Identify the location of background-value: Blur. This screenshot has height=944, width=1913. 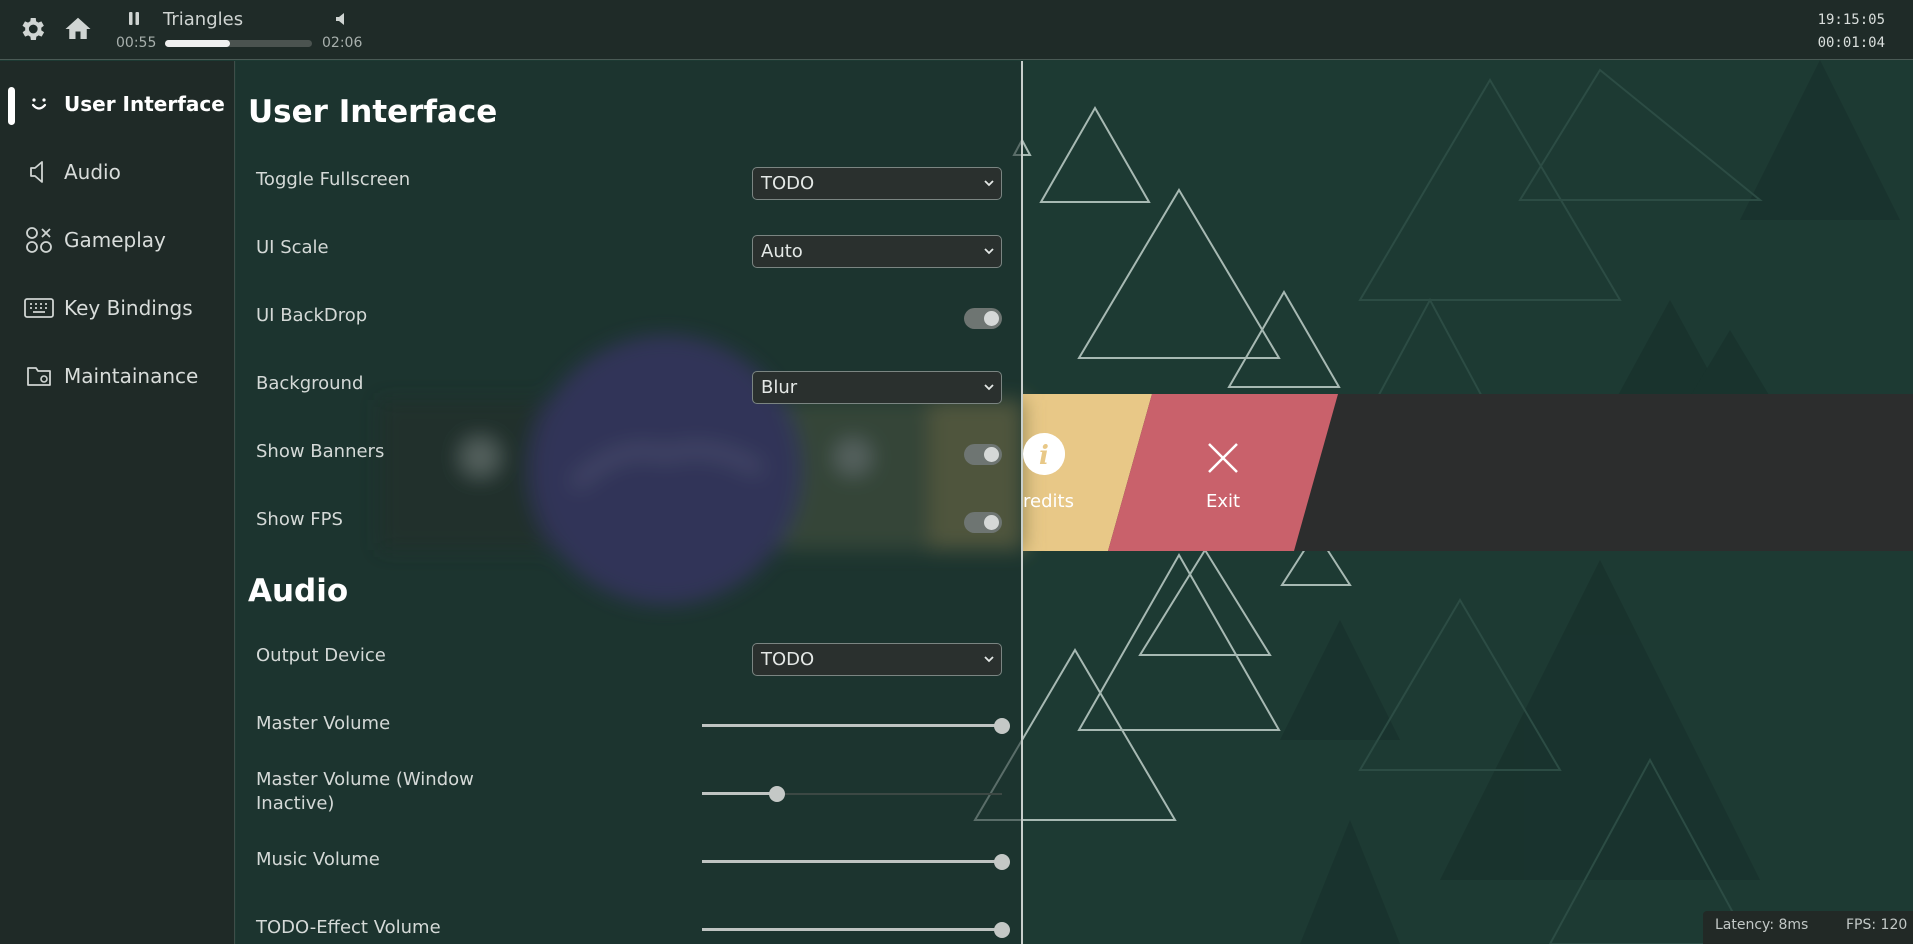
(779, 387).